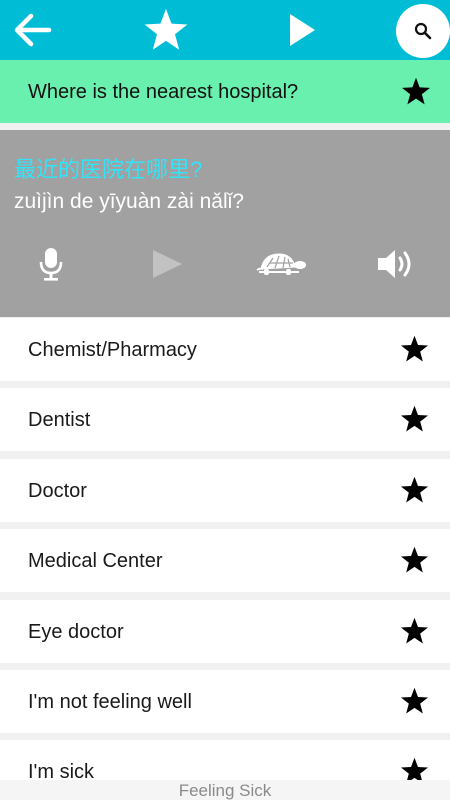  Describe the element at coordinates (163, 92) in the screenshot. I see `selected-phrase-text: Where is the nearest hospital?` at that location.